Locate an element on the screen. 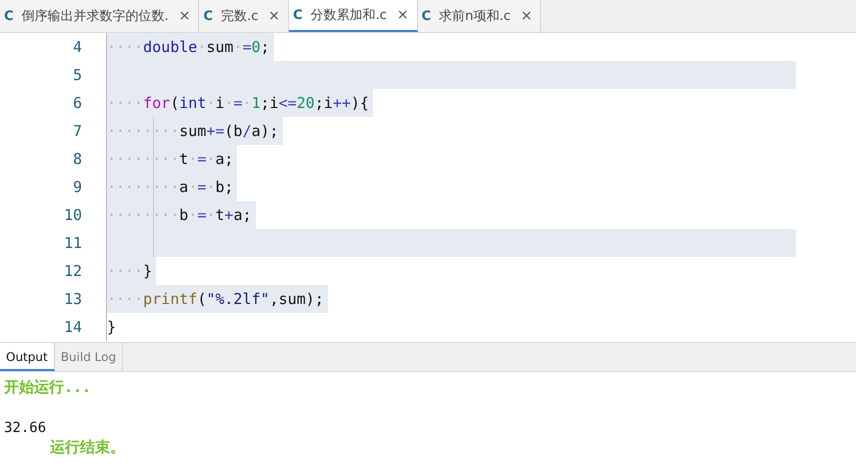 This screenshot has width=856, height=463. panel-tab: Build Log is located at coordinates (89, 357).